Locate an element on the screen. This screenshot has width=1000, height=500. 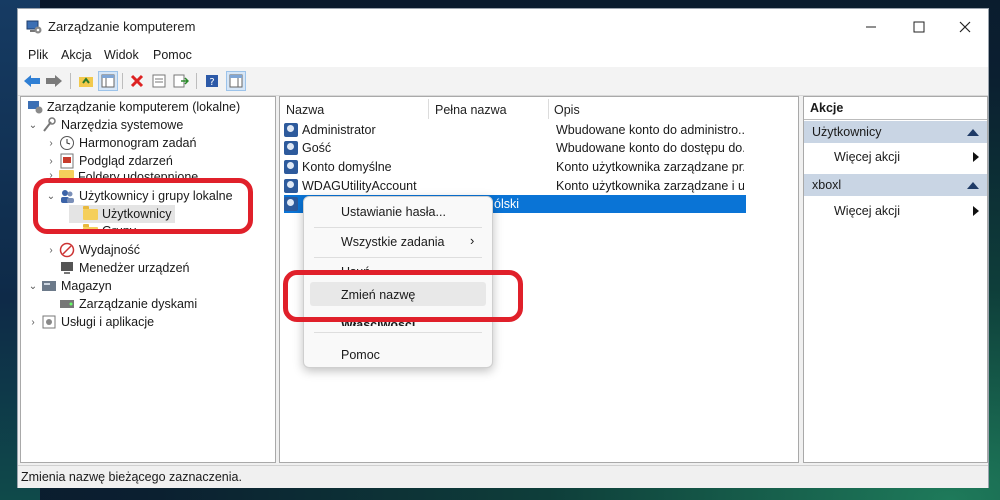
tree-item-system-tools: ⌄ Narzędzia systemowe is located at coordinates (105, 125).